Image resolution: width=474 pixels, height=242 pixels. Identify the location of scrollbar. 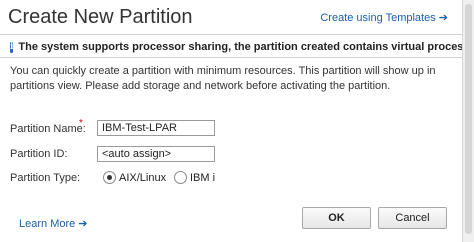
(468, 121).